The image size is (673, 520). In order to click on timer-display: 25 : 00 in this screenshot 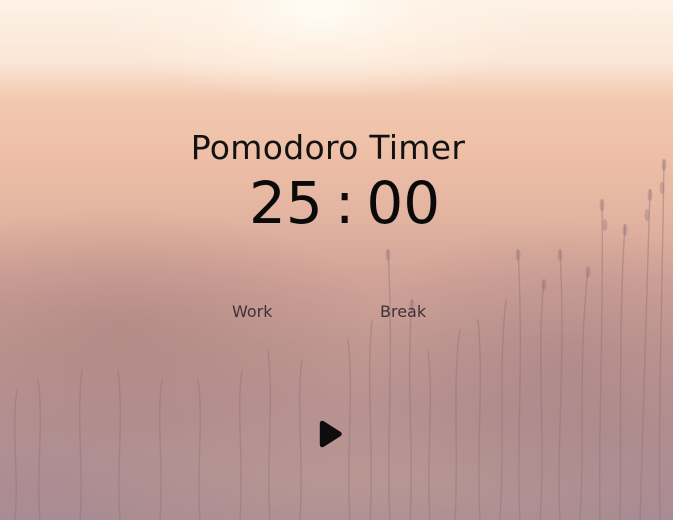, I will do `click(344, 203)`.